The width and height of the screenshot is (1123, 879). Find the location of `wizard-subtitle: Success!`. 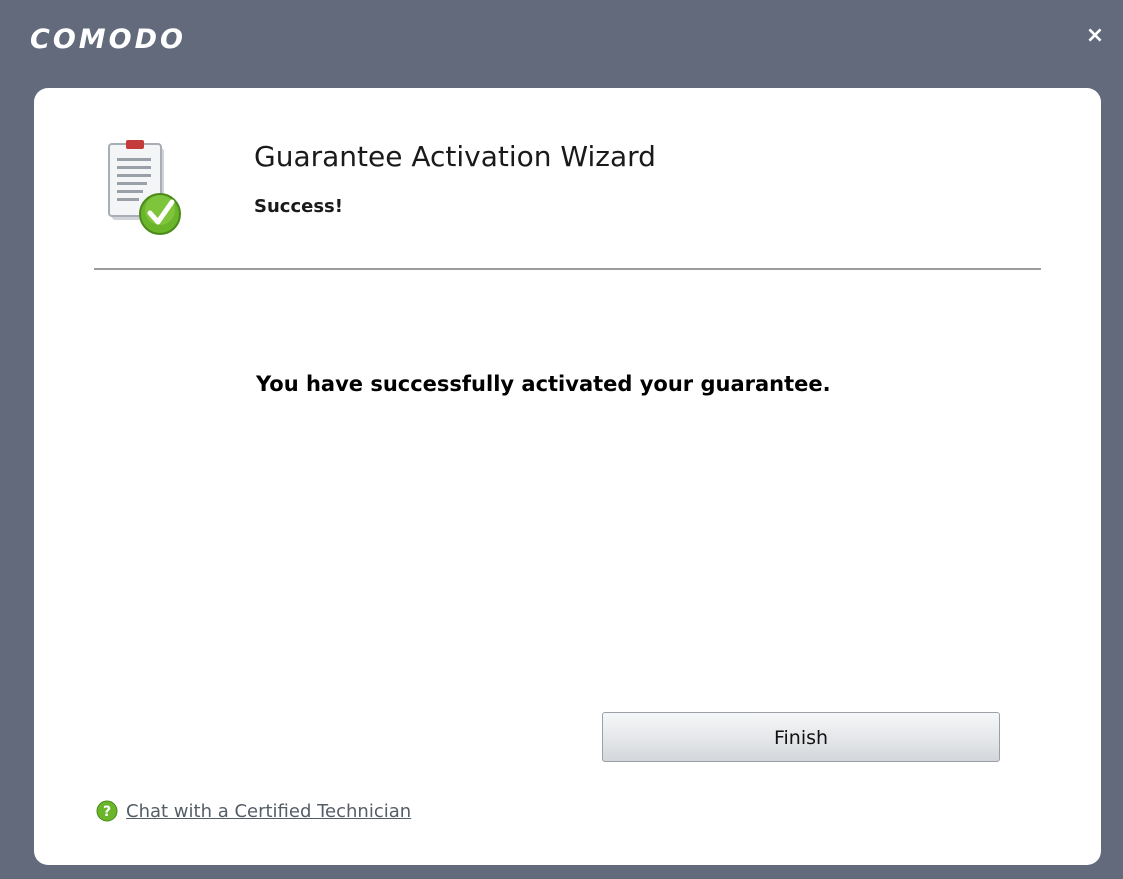

wizard-subtitle: Success! is located at coordinates (298, 206).